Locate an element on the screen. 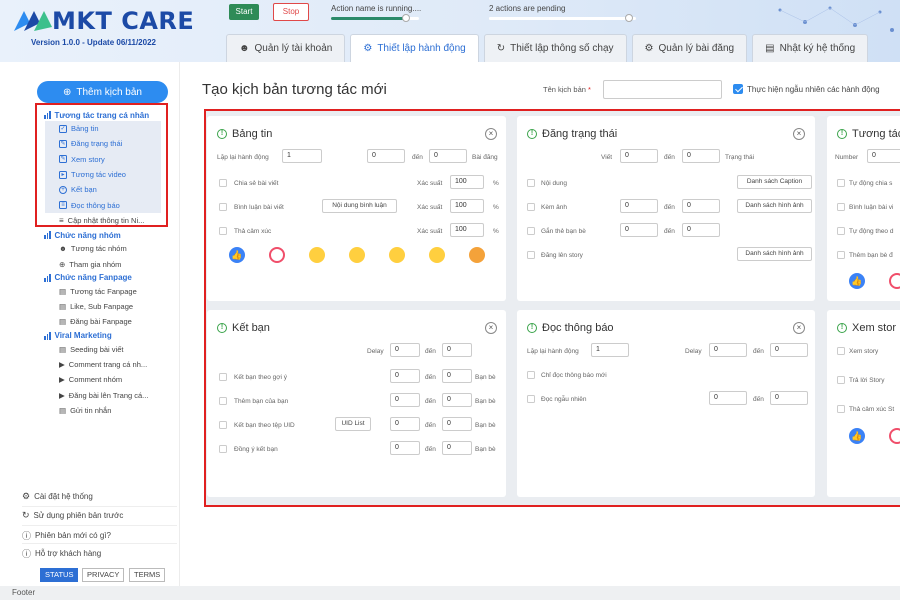 The image size is (900, 600). sidebar-group-fanpage: Chức năng Fanpage is located at coordinates (114, 278).